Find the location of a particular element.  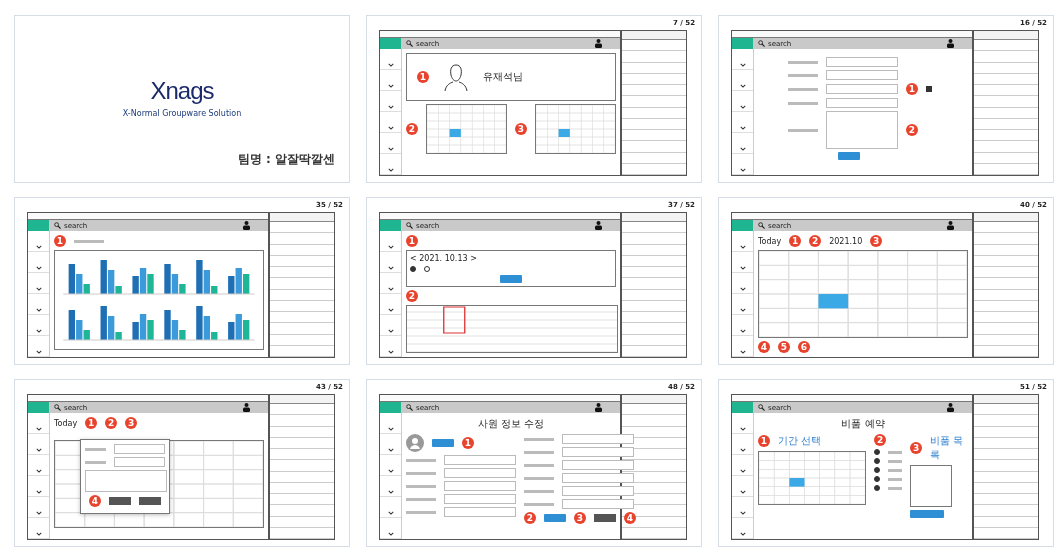

upload-button is located at coordinates (443, 443).